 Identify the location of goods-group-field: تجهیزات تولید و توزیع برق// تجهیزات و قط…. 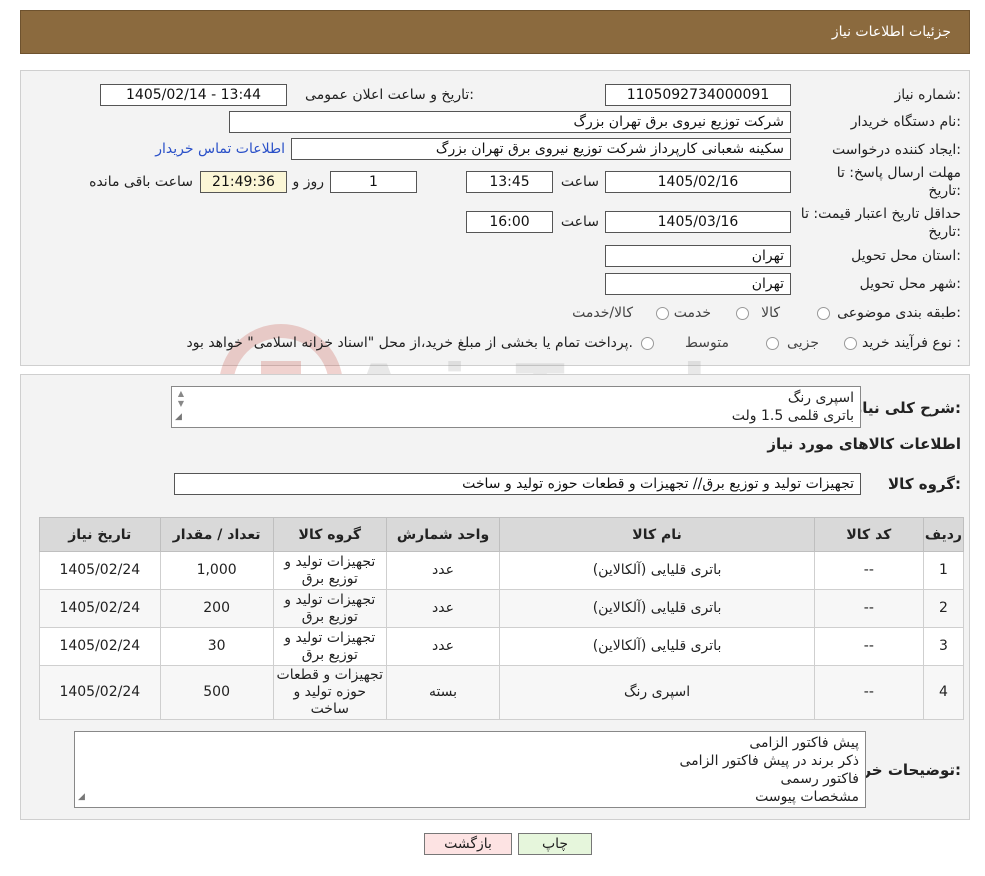
(517, 484).